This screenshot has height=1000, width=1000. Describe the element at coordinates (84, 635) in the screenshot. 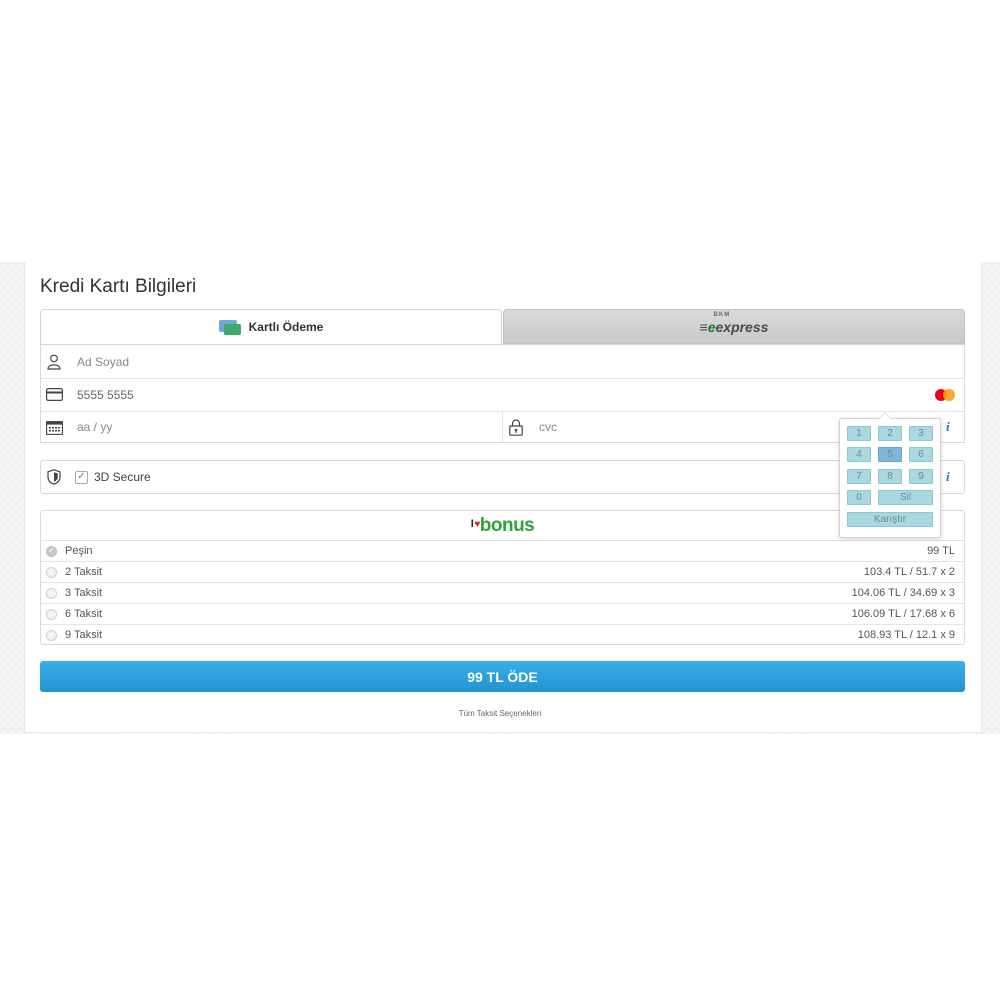

I see `installment-label: 9 Taksit` at that location.